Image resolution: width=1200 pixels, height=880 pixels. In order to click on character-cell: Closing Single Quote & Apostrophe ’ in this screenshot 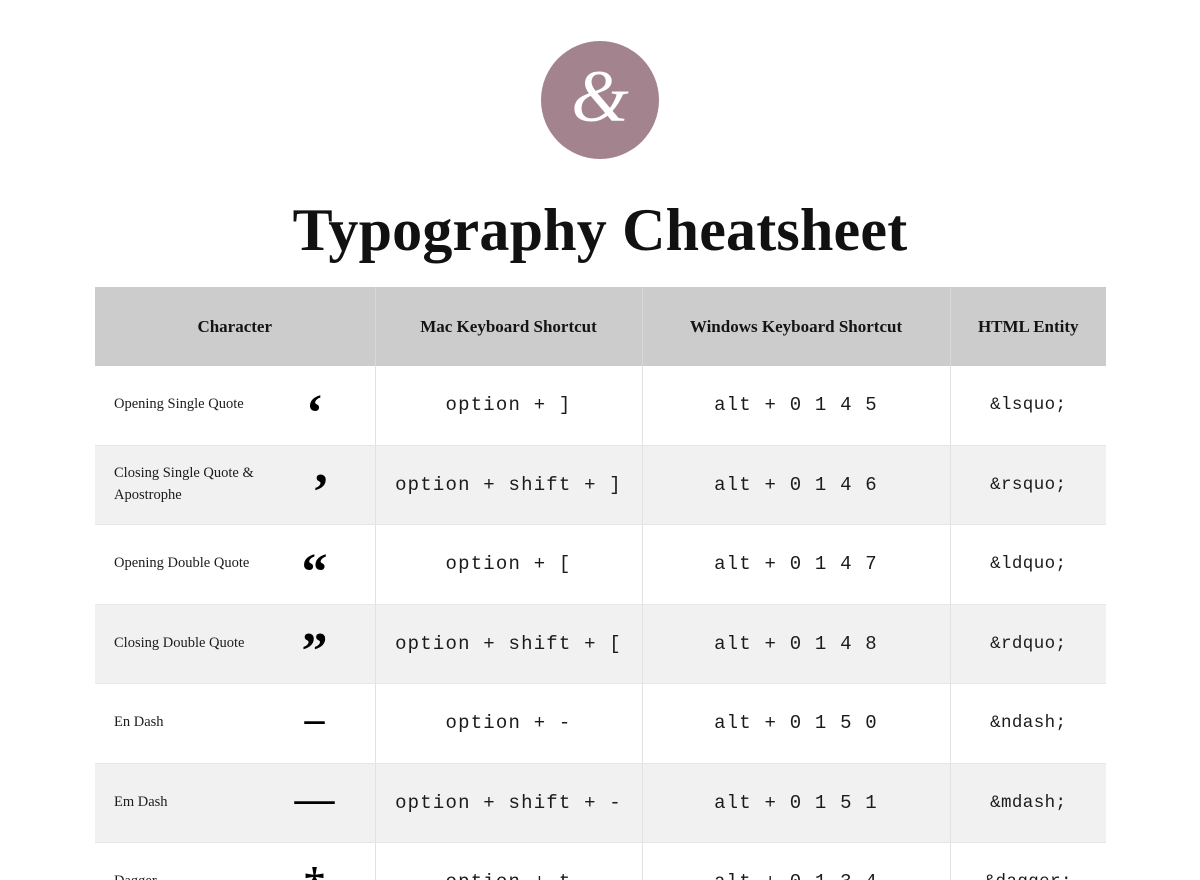, I will do `click(235, 485)`.